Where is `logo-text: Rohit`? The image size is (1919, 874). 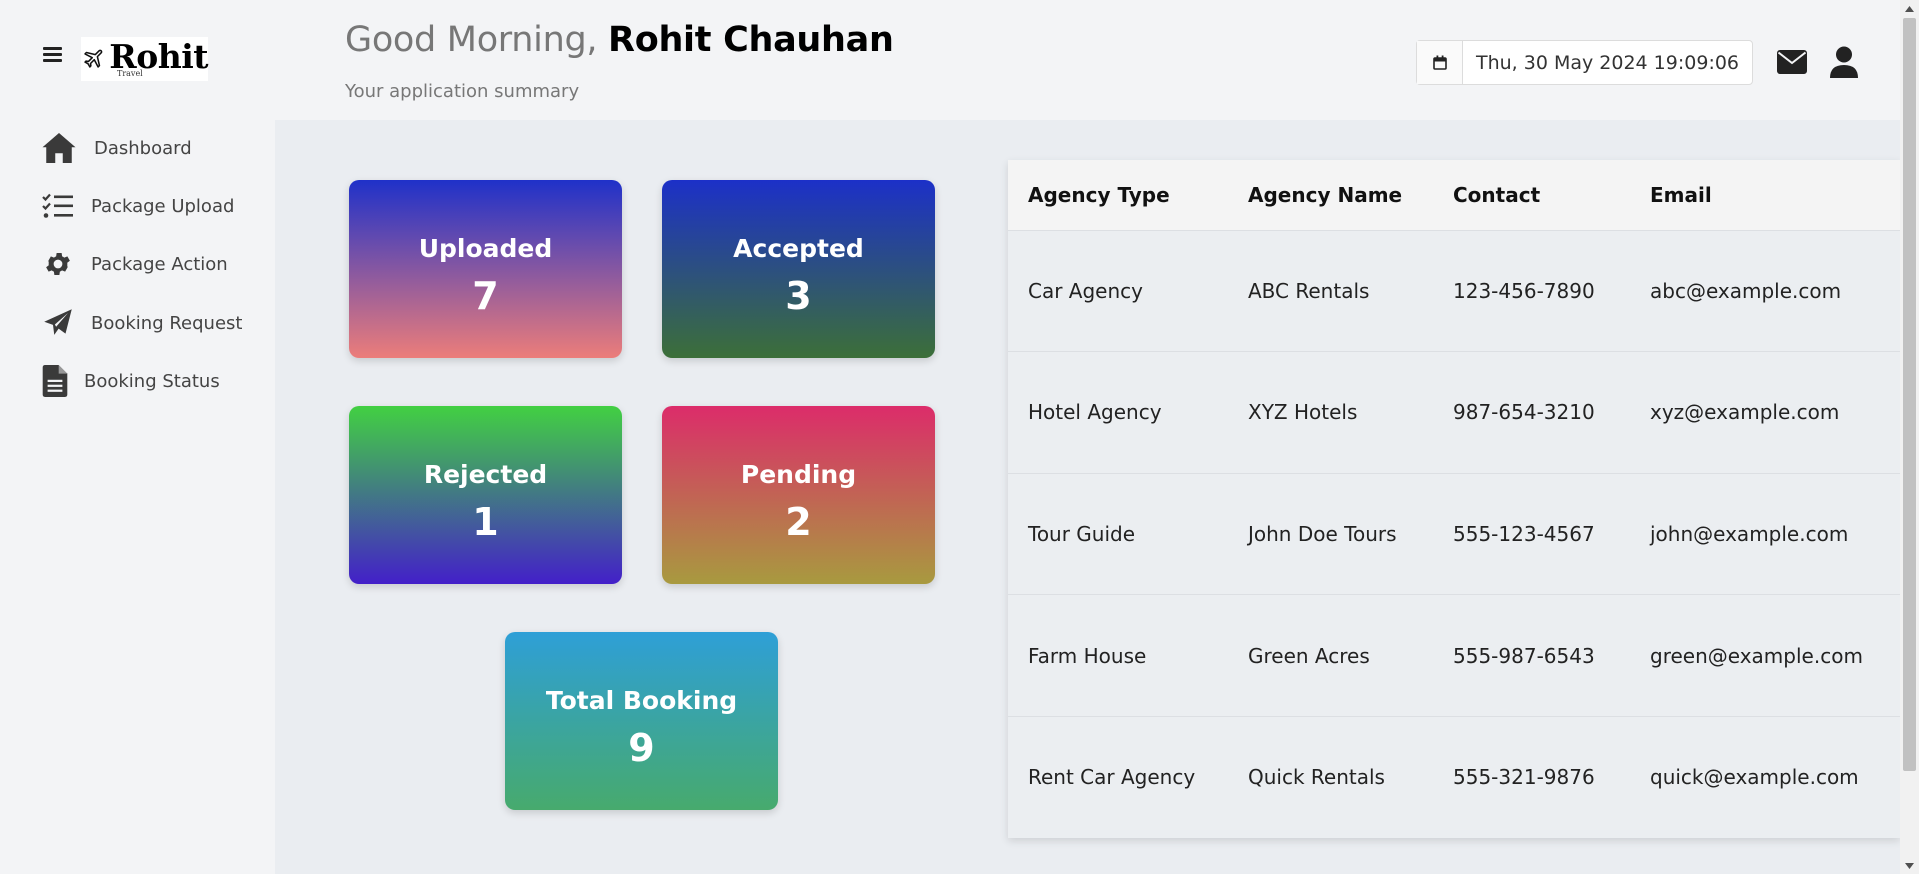
logo-text: Rohit is located at coordinates (158, 56).